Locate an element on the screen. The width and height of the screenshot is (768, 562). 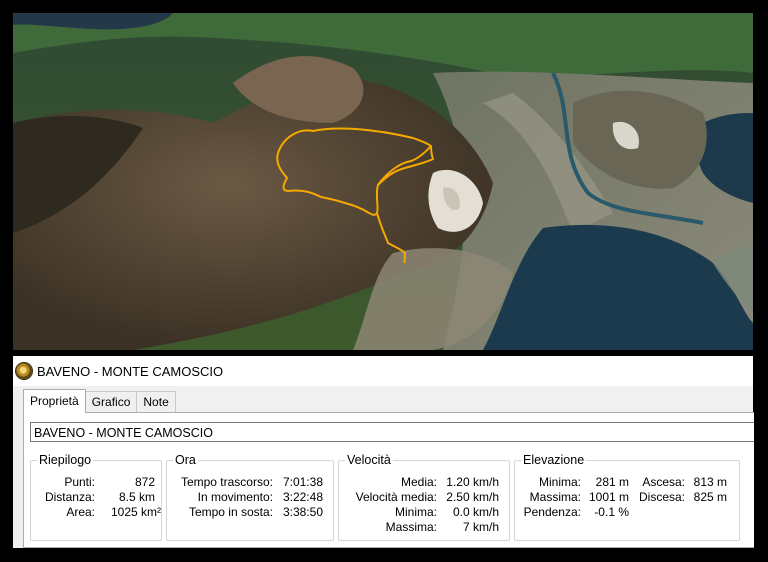
elevazione-value: 1001 m is located at coordinates (608, 497).